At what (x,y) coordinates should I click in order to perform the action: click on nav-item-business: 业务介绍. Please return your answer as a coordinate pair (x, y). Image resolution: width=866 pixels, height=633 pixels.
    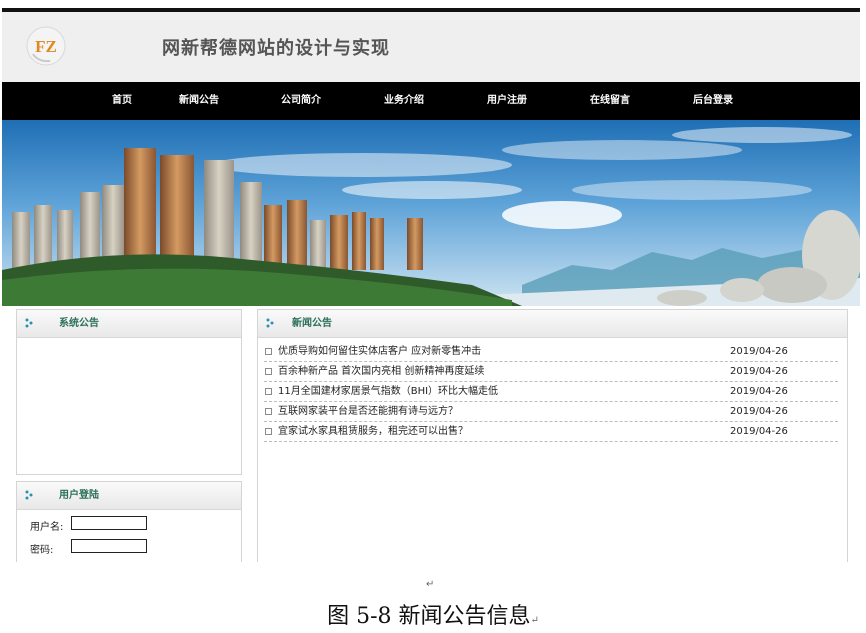
    Looking at the image, I should click on (404, 101).